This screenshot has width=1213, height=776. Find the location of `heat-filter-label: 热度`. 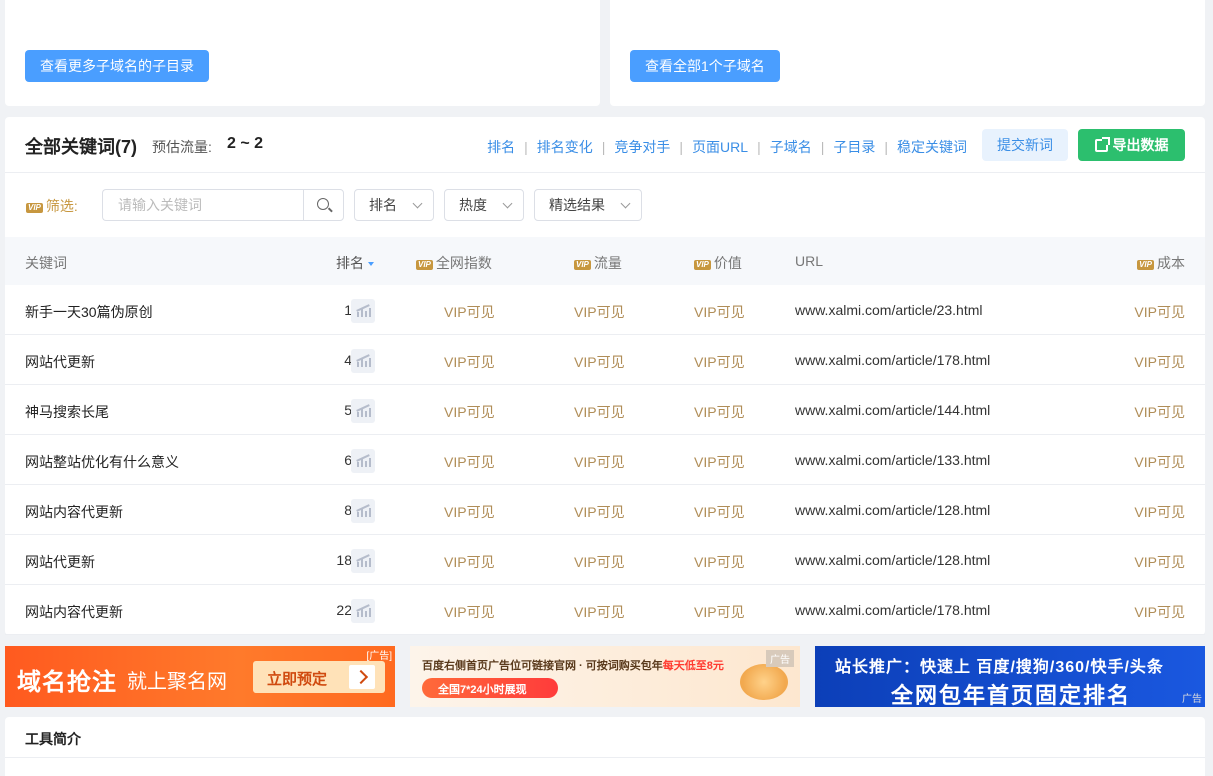

heat-filter-label: 热度 is located at coordinates (473, 205).